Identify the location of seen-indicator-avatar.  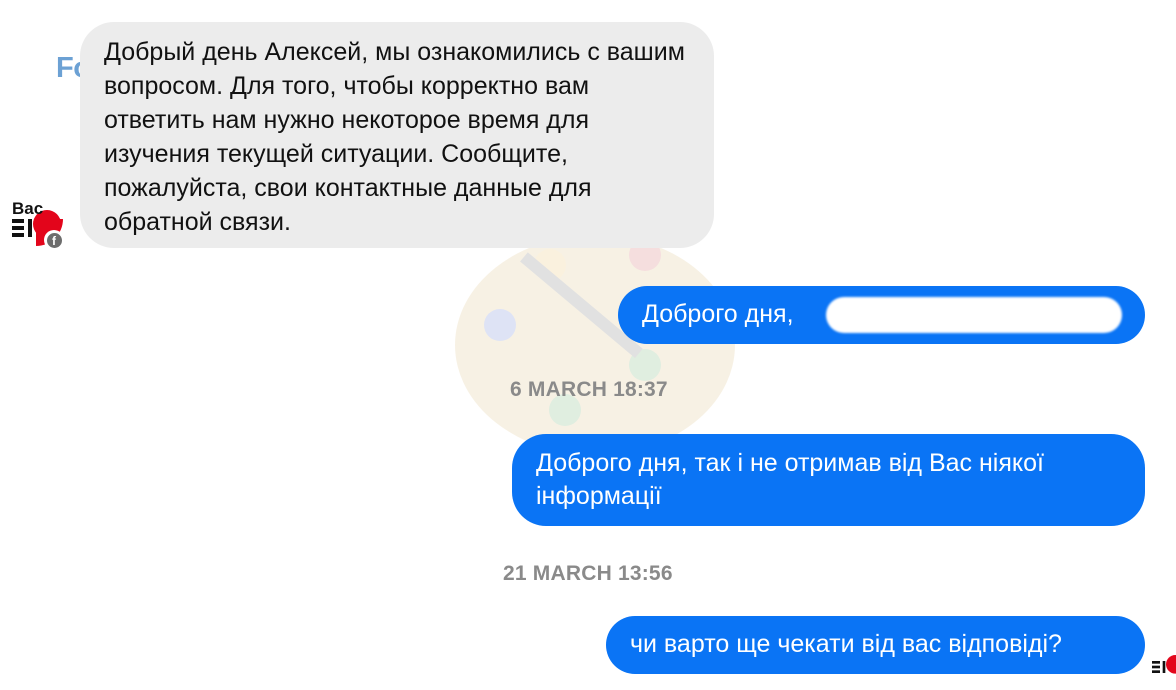
(1163, 661).